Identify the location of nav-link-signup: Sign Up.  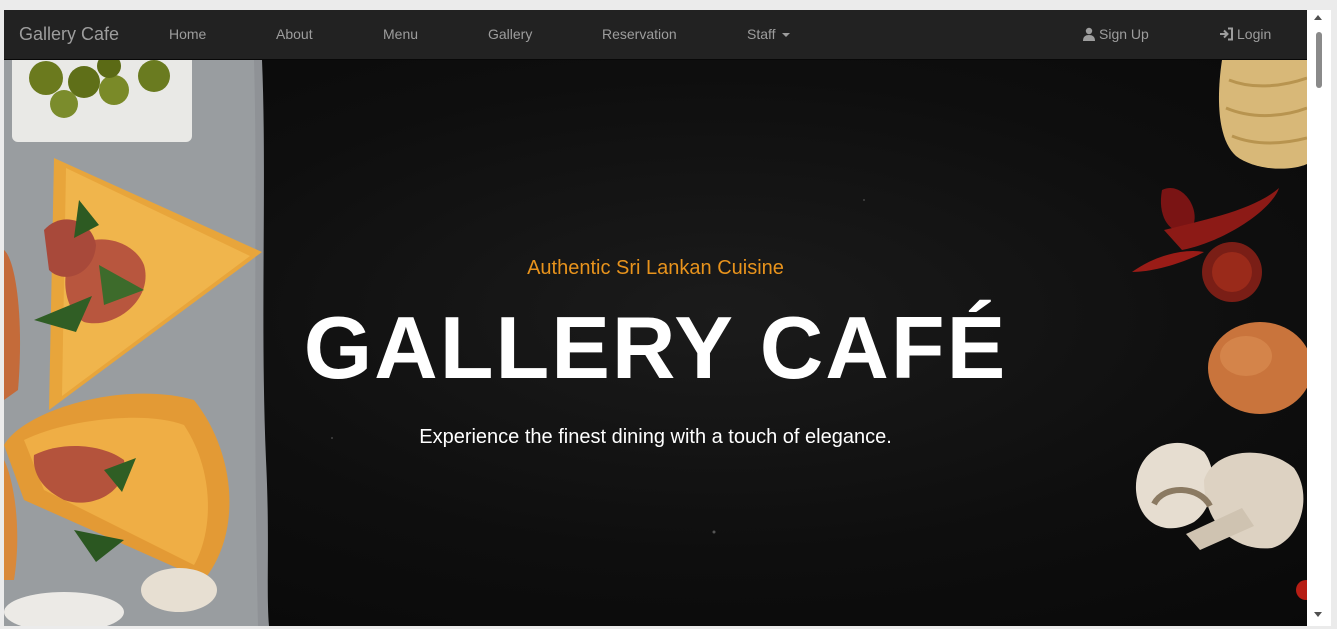
(1115, 34).